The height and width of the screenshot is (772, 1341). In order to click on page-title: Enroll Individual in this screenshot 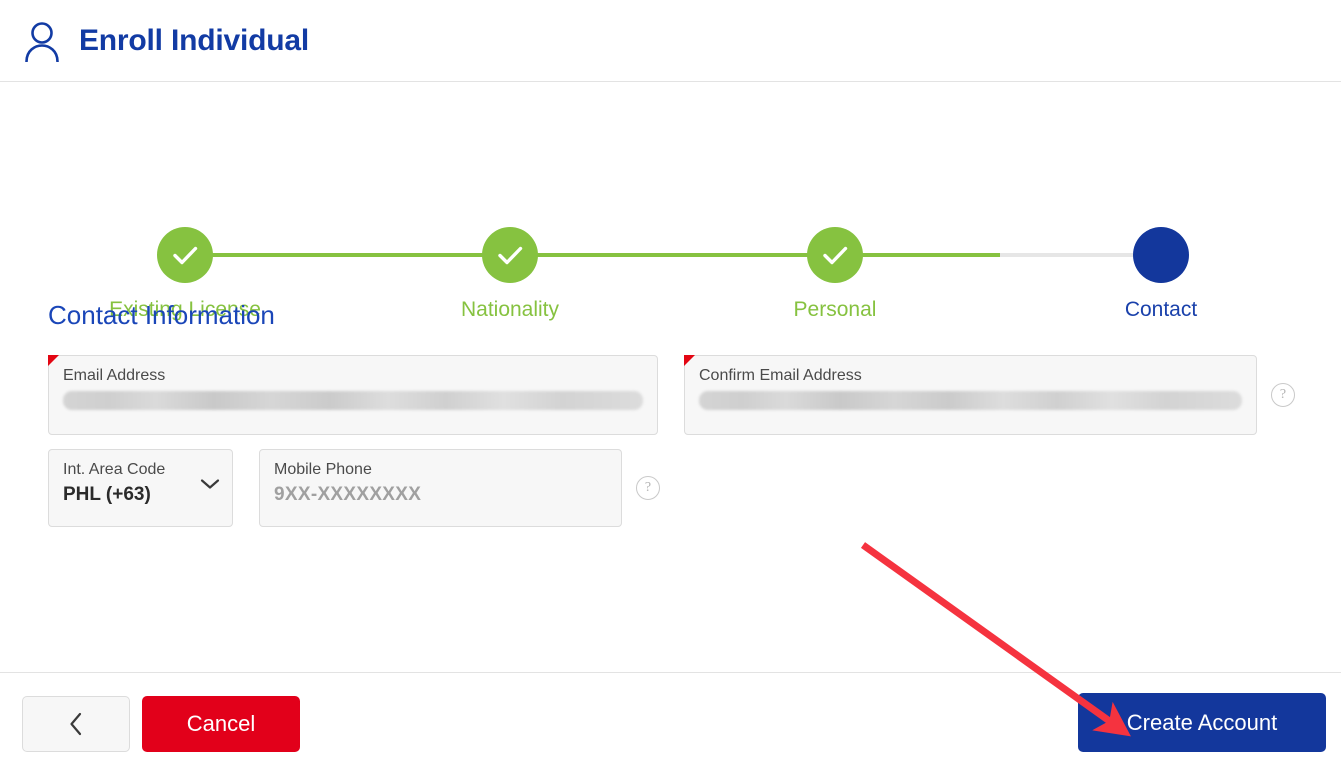, I will do `click(194, 40)`.